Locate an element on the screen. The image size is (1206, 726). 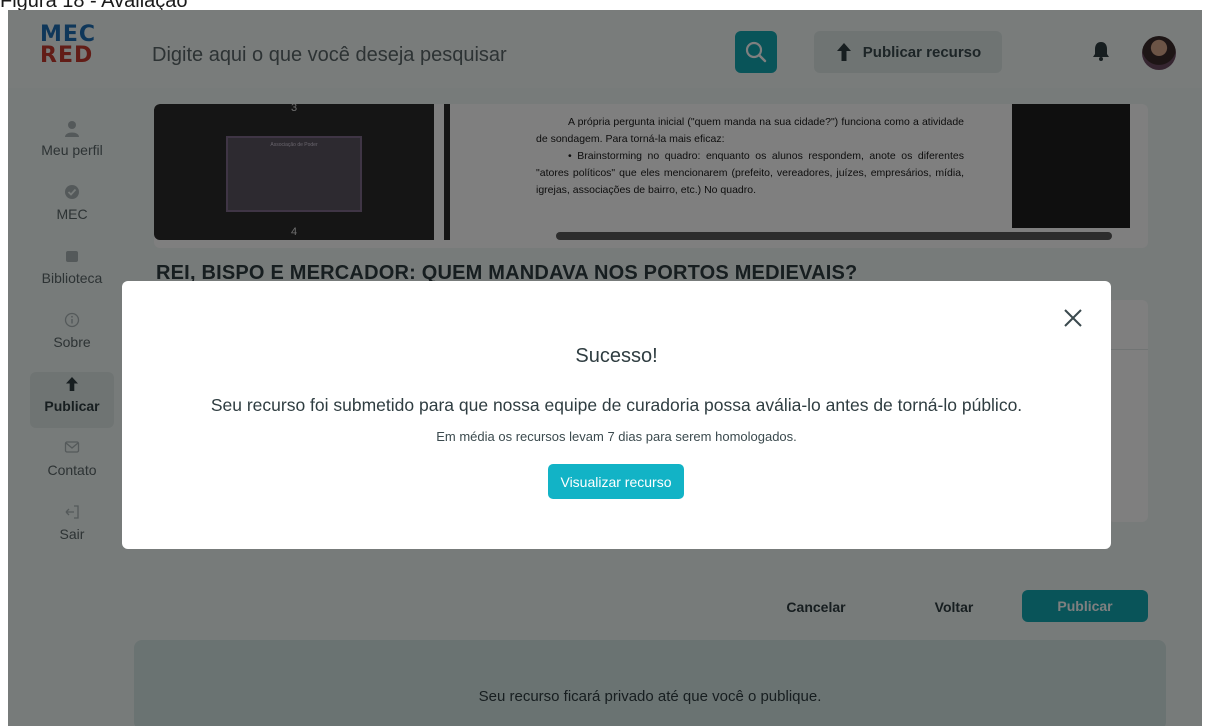
modal-title: Sucesso! is located at coordinates (616, 356).